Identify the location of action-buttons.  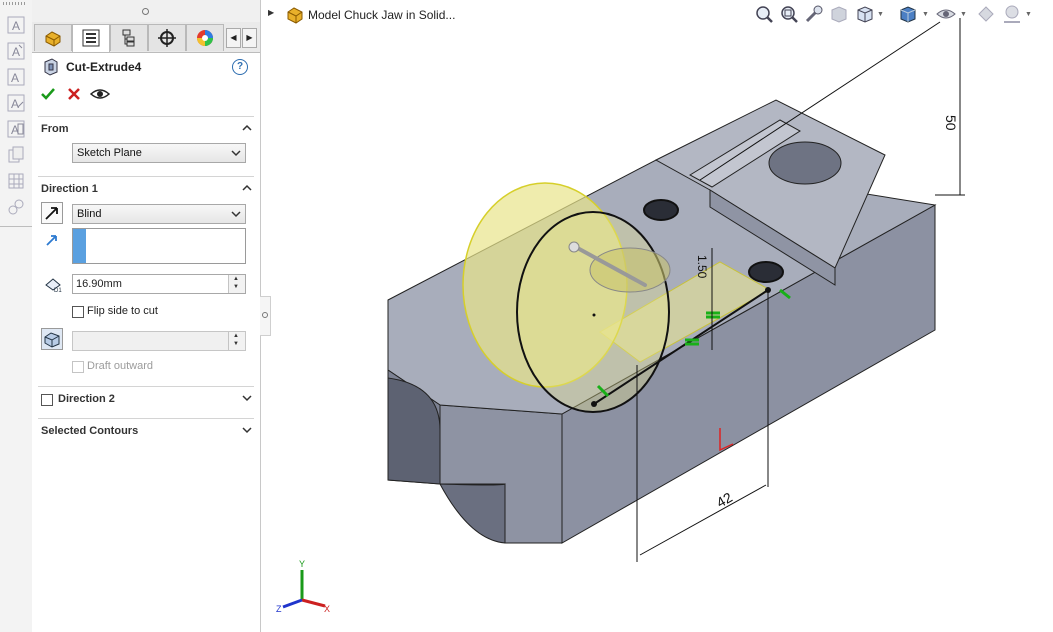
(85, 94).